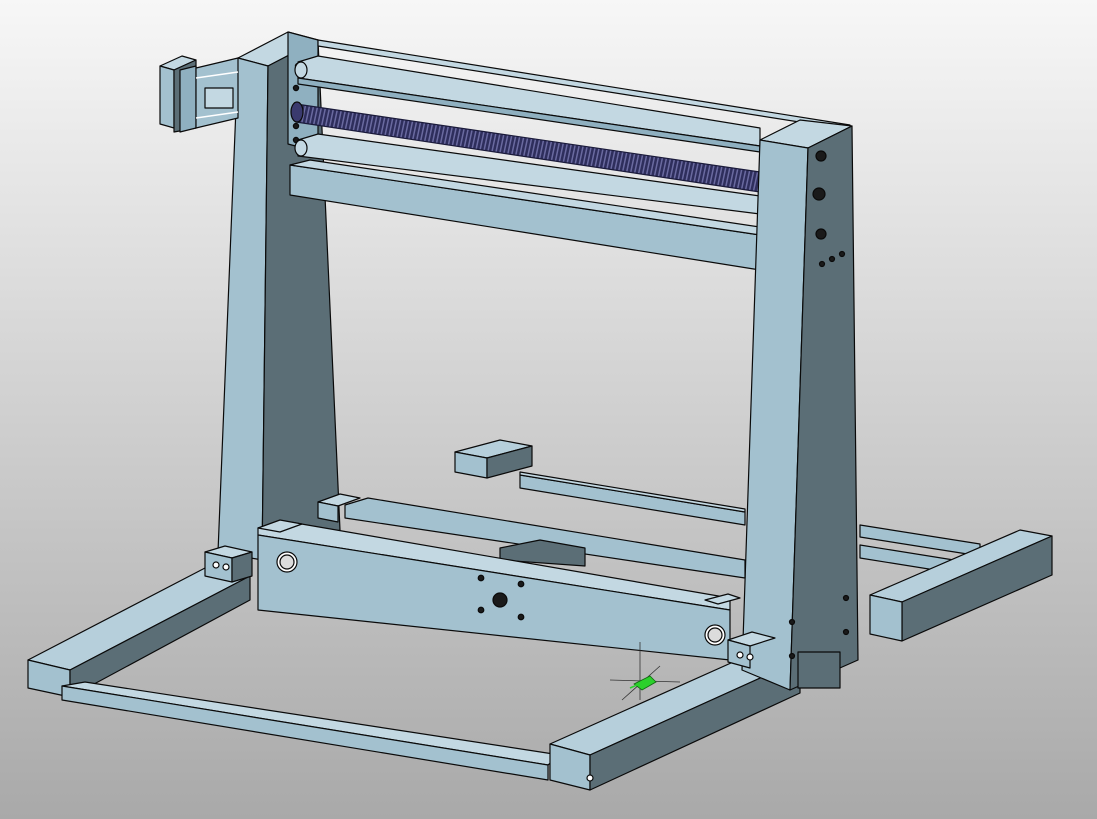 The image size is (1097, 819). I want to click on right-side-plate, so click(800, 405).